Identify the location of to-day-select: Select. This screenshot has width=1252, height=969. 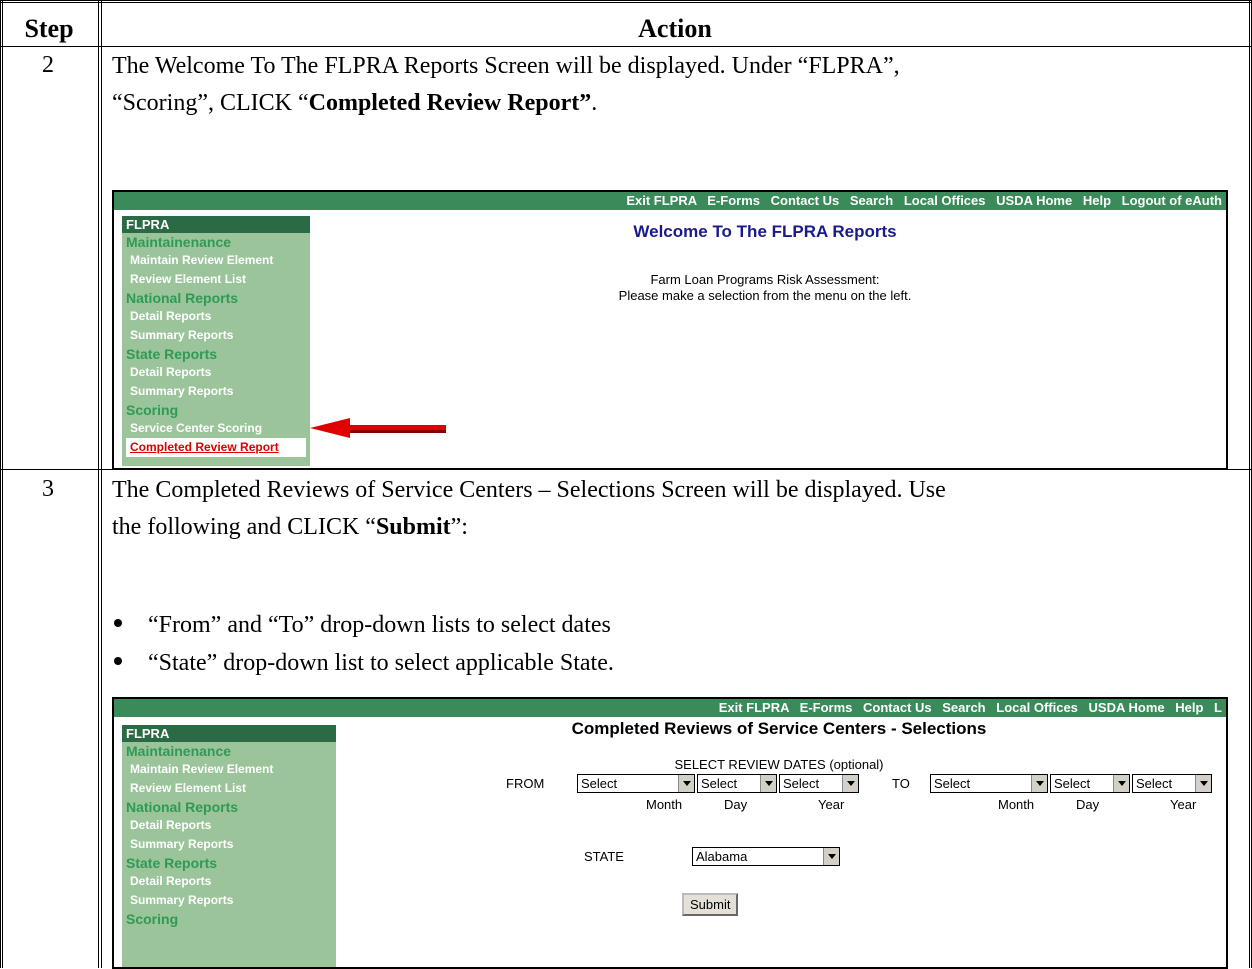
(1090, 783).